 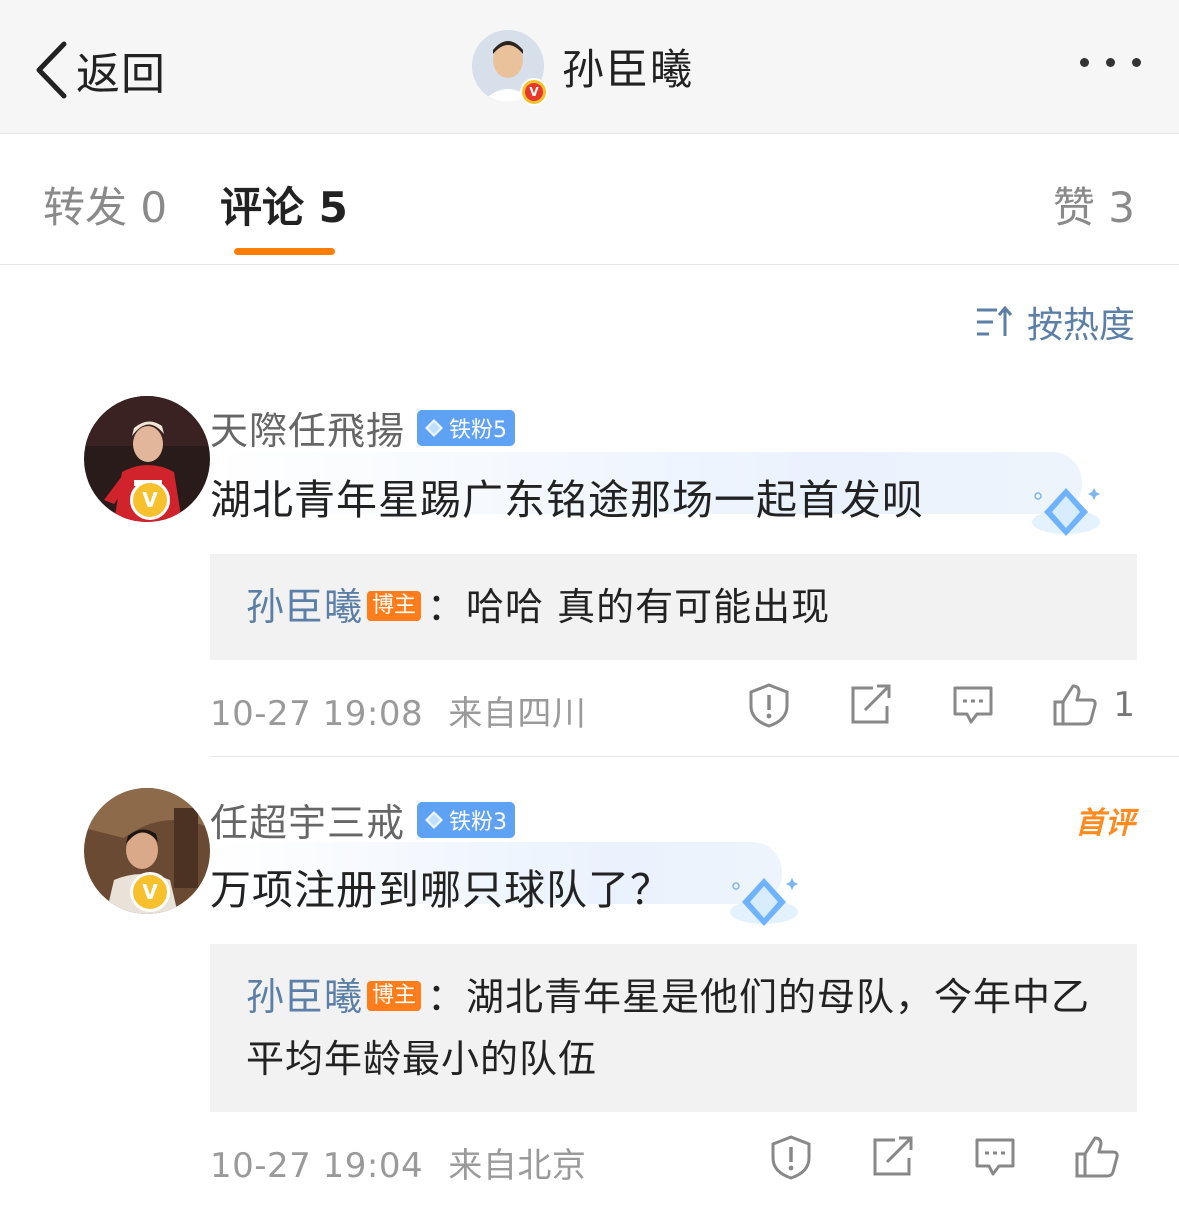 I want to click on top-navigation-bar: 返回 V 孙臣曦, so click(x=589, y=67).